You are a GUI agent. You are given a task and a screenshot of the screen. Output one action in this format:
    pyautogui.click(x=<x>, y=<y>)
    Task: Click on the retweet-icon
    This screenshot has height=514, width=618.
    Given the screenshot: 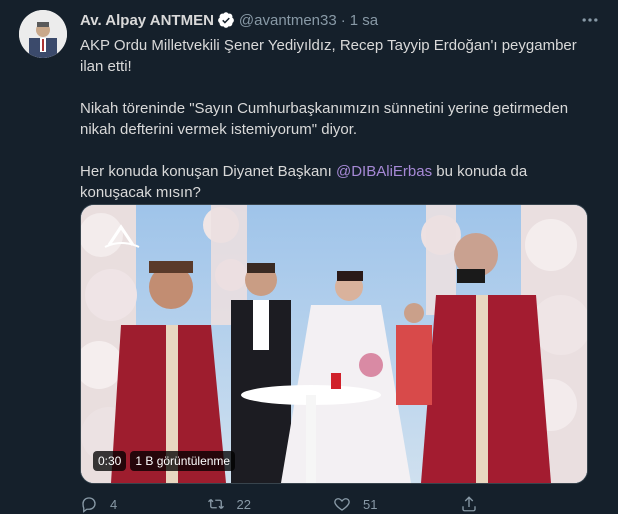 What is the action you would take?
    pyautogui.click(x=215, y=504)
    